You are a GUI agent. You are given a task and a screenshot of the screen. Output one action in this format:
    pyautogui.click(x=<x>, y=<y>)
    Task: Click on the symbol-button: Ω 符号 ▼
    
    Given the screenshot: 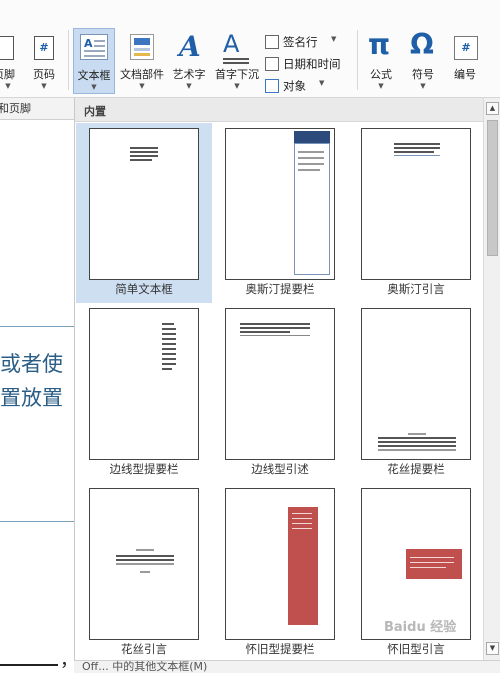 What is the action you would take?
    pyautogui.click(x=423, y=59)
    